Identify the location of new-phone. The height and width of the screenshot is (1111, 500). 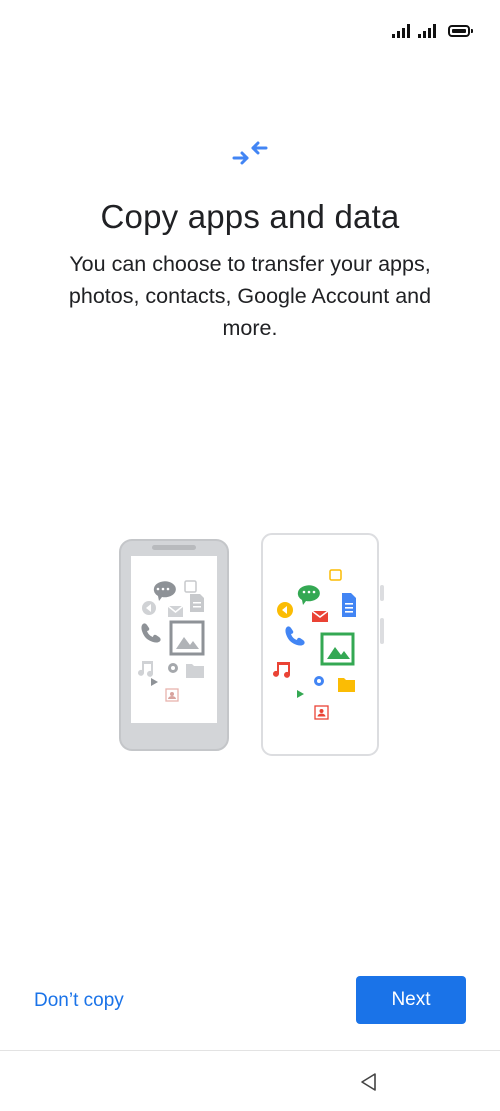
(322, 644).